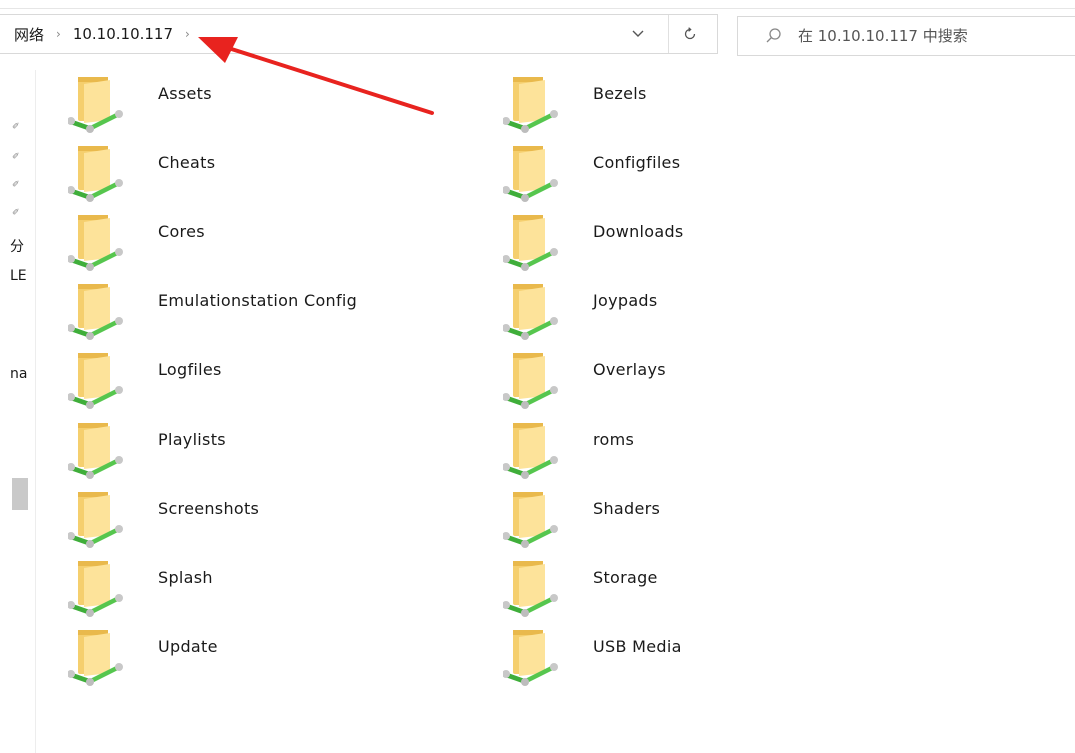 The height and width of the screenshot is (753, 1075). Describe the element at coordinates (18, 374) in the screenshot. I see `nav-item-partial: na` at that location.